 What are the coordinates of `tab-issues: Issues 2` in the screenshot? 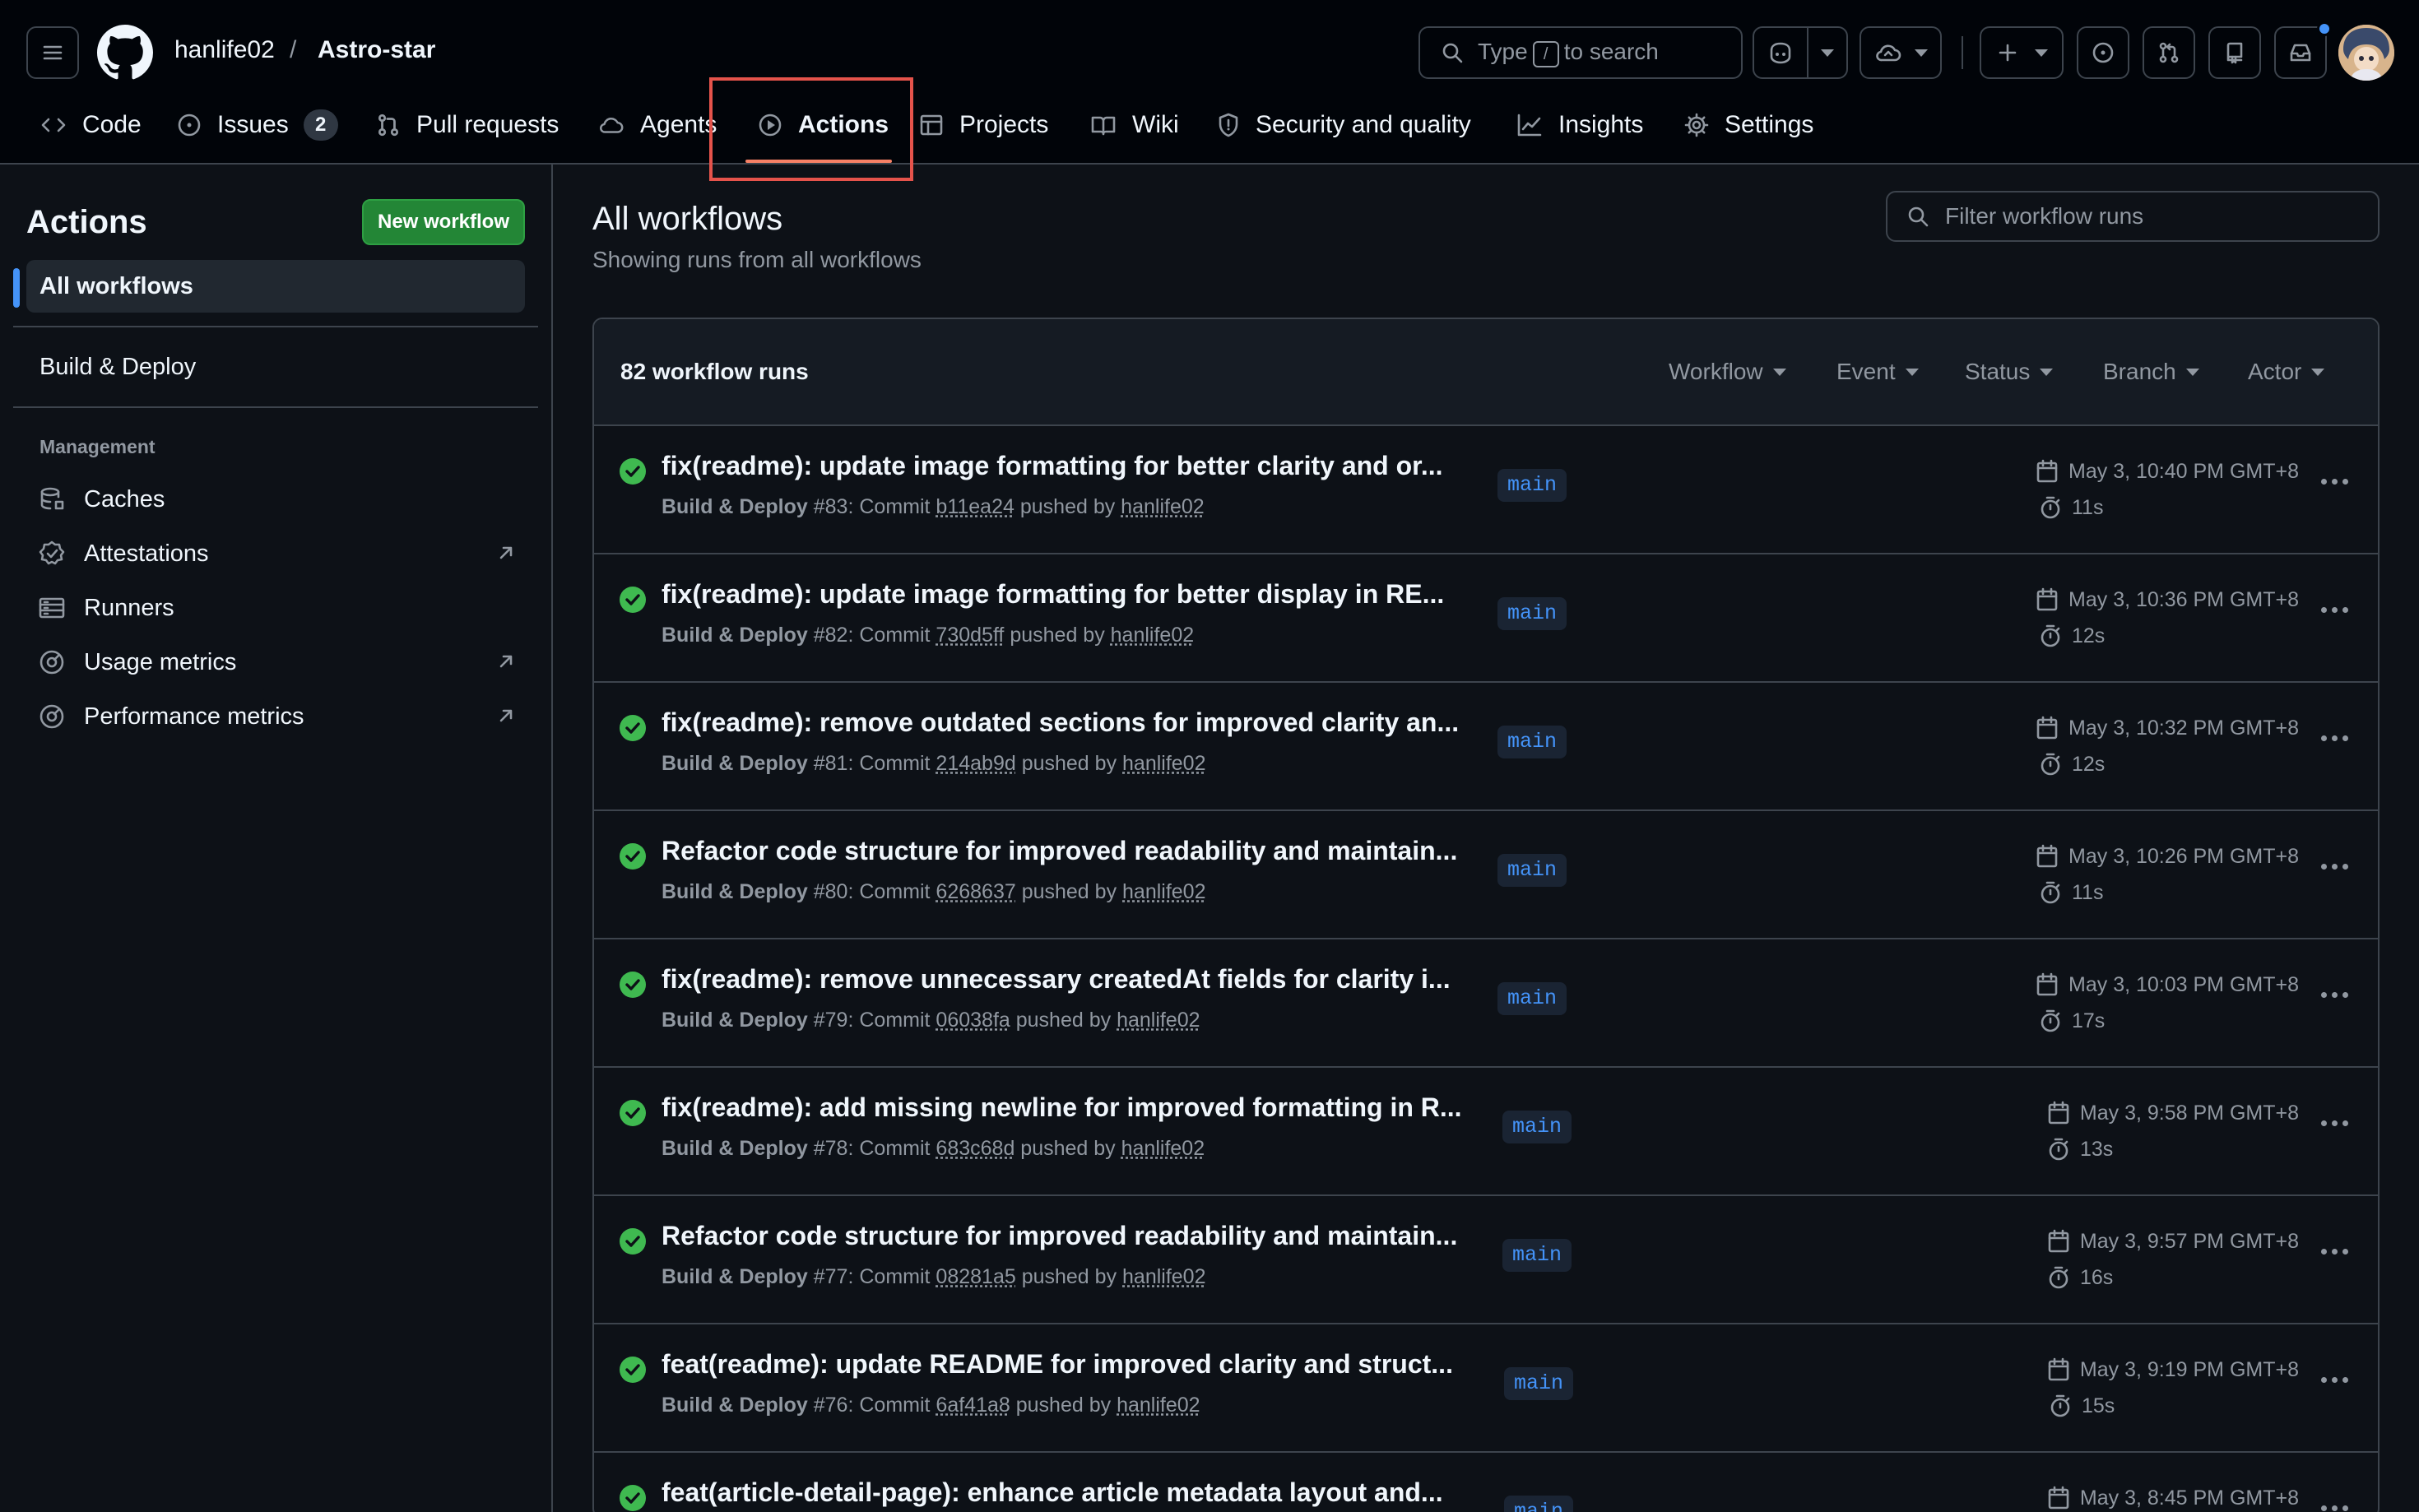 It's located at (257, 125).